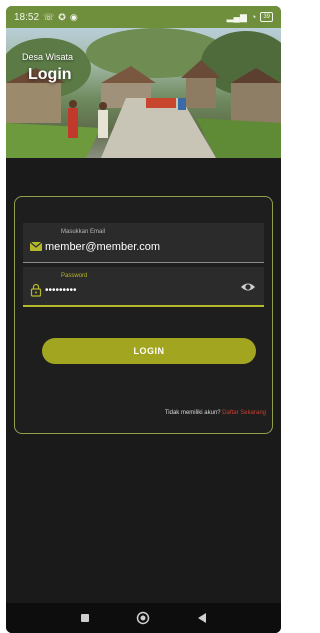  I want to click on status-right: ▂▄▆ ◔ 39, so click(250, 17).